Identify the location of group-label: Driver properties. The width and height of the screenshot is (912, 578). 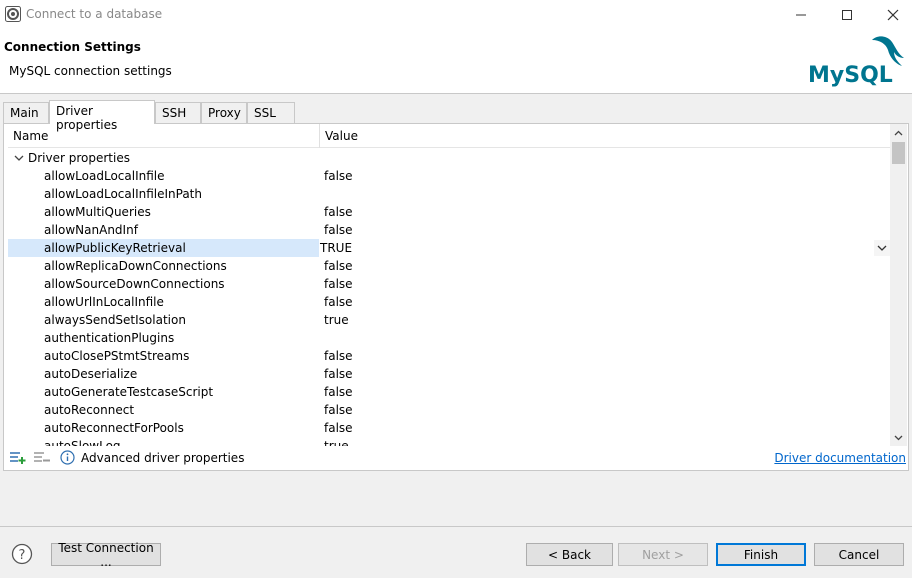
(79, 158).